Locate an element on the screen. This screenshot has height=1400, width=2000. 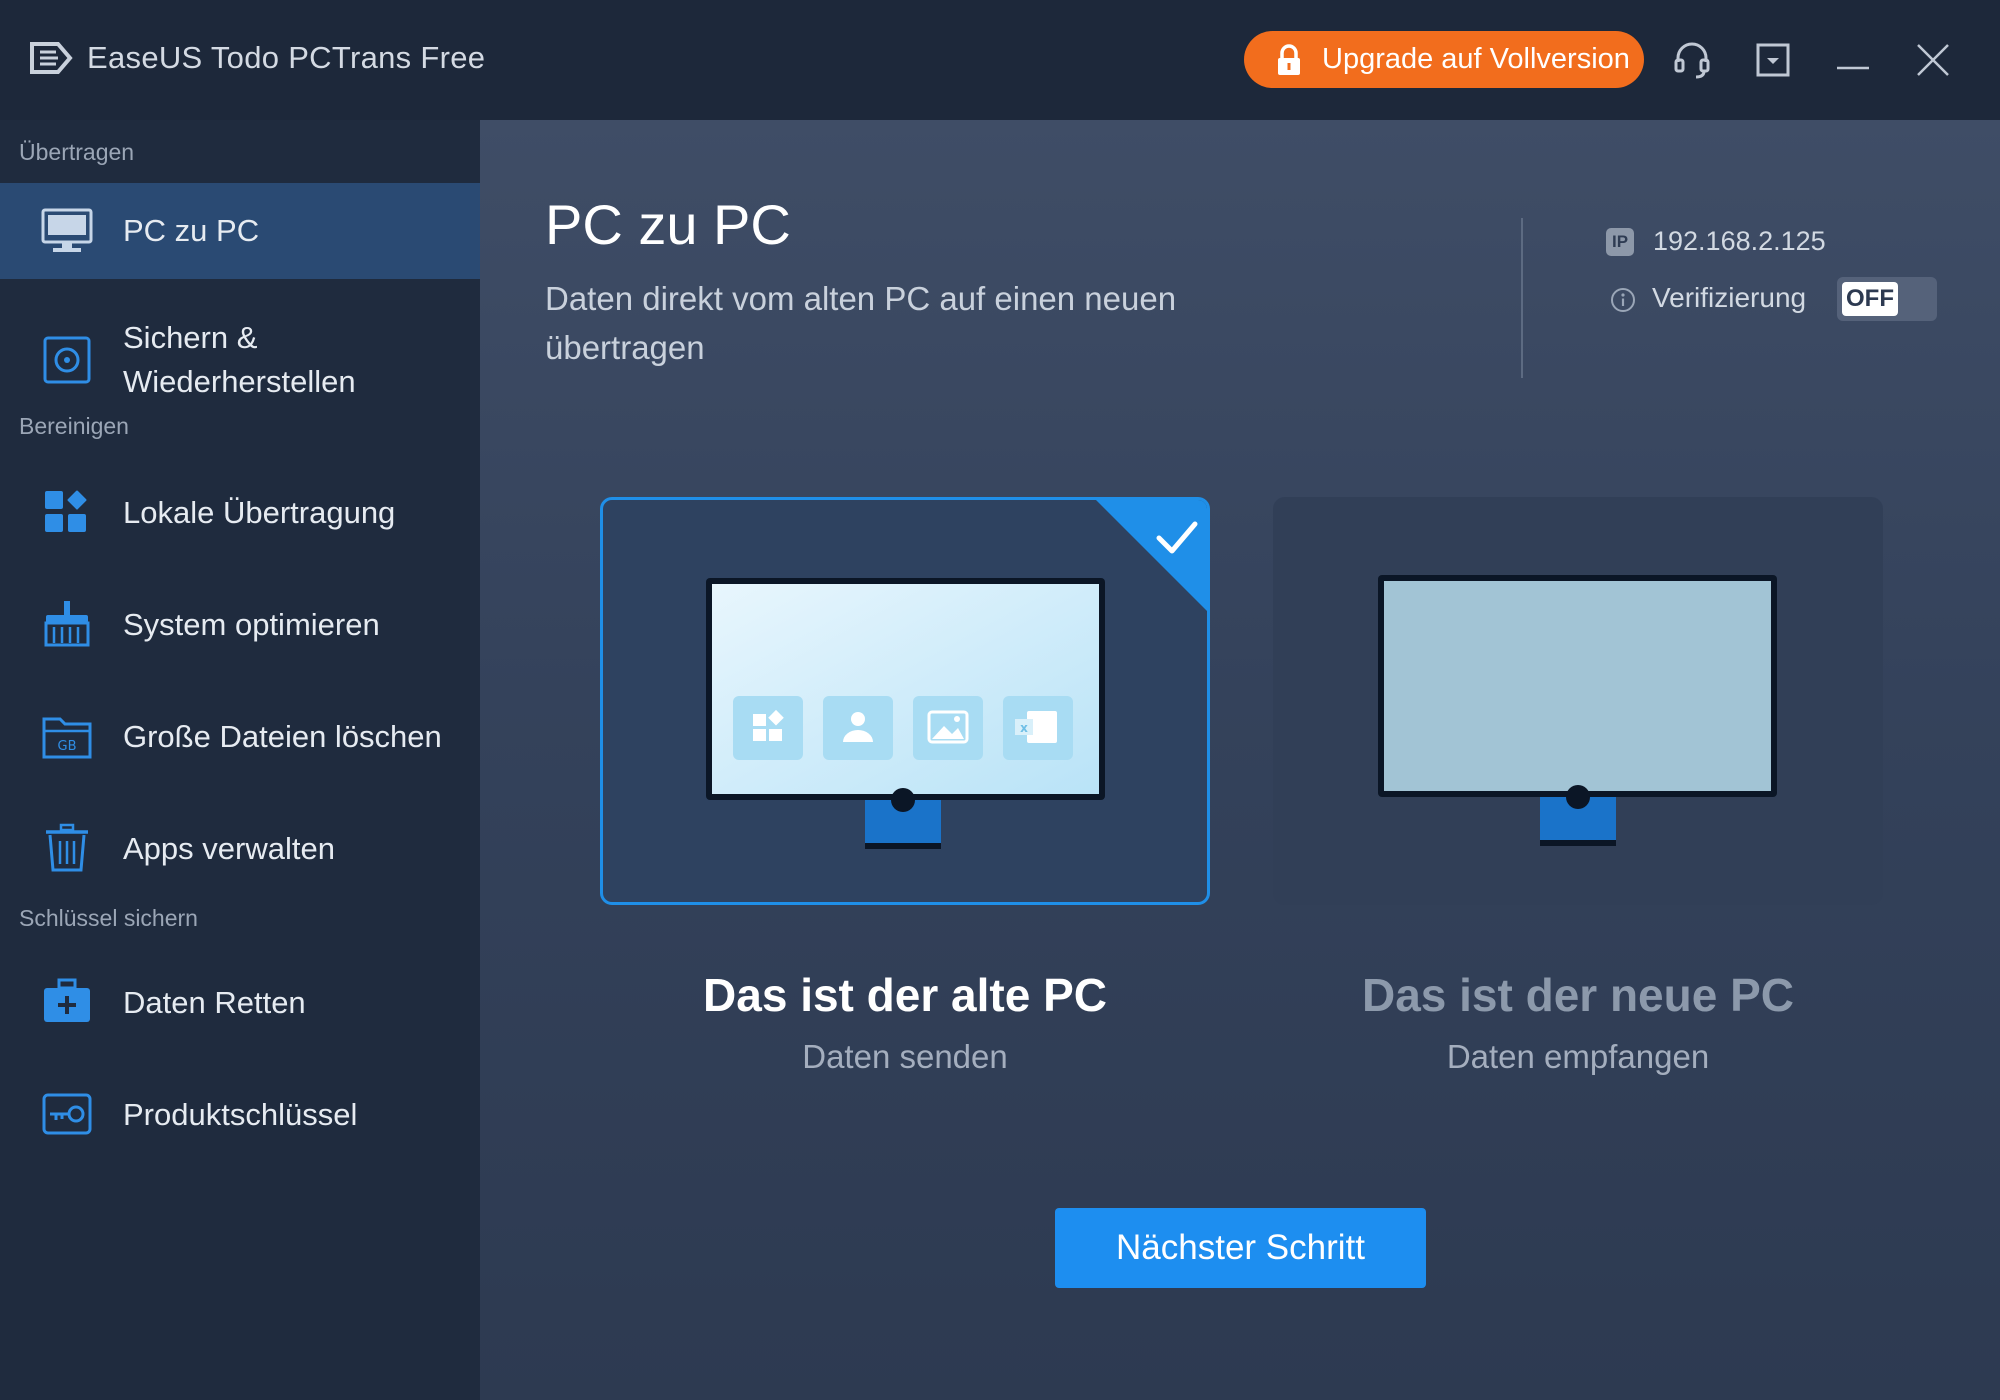
sidebar-item-label: Produktschlüssel is located at coordinates (240, 1114).